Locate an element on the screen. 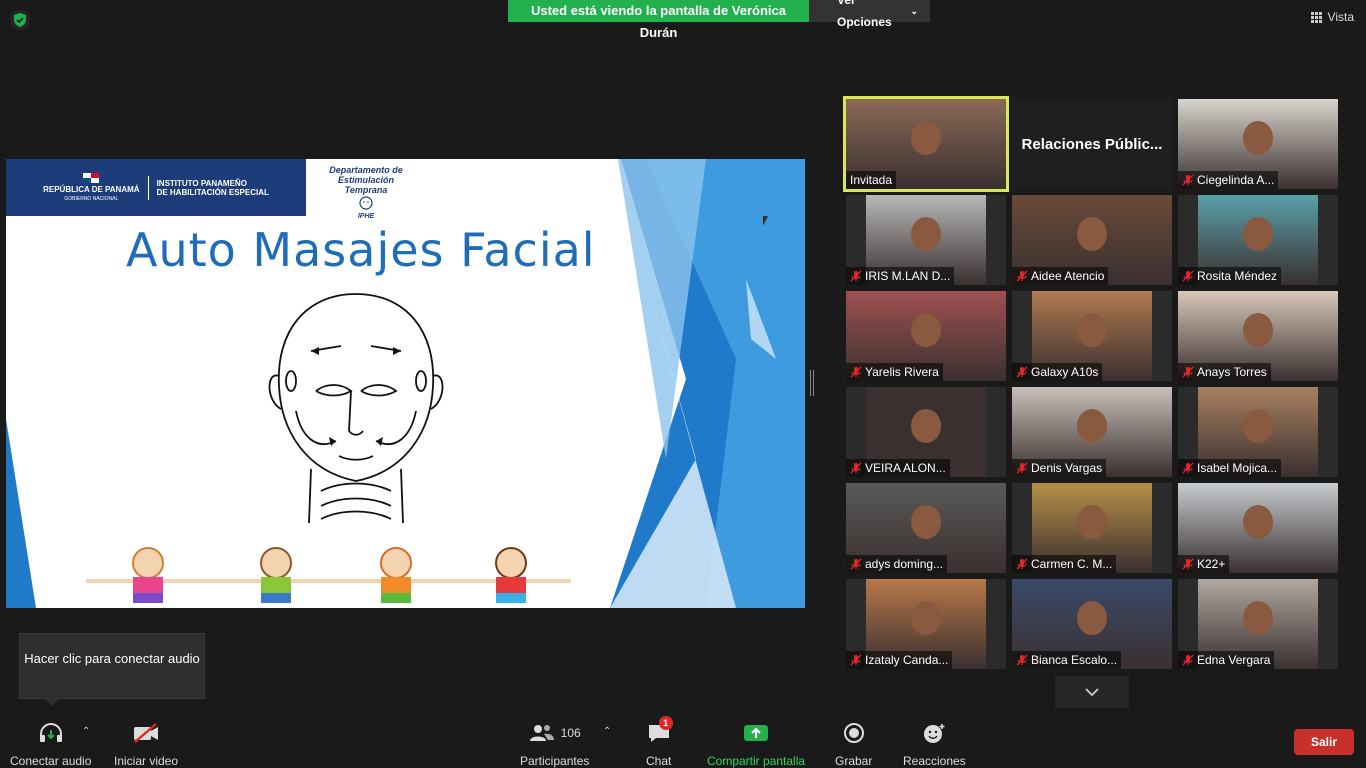  participant-tile: Invitada is located at coordinates (926, 144).